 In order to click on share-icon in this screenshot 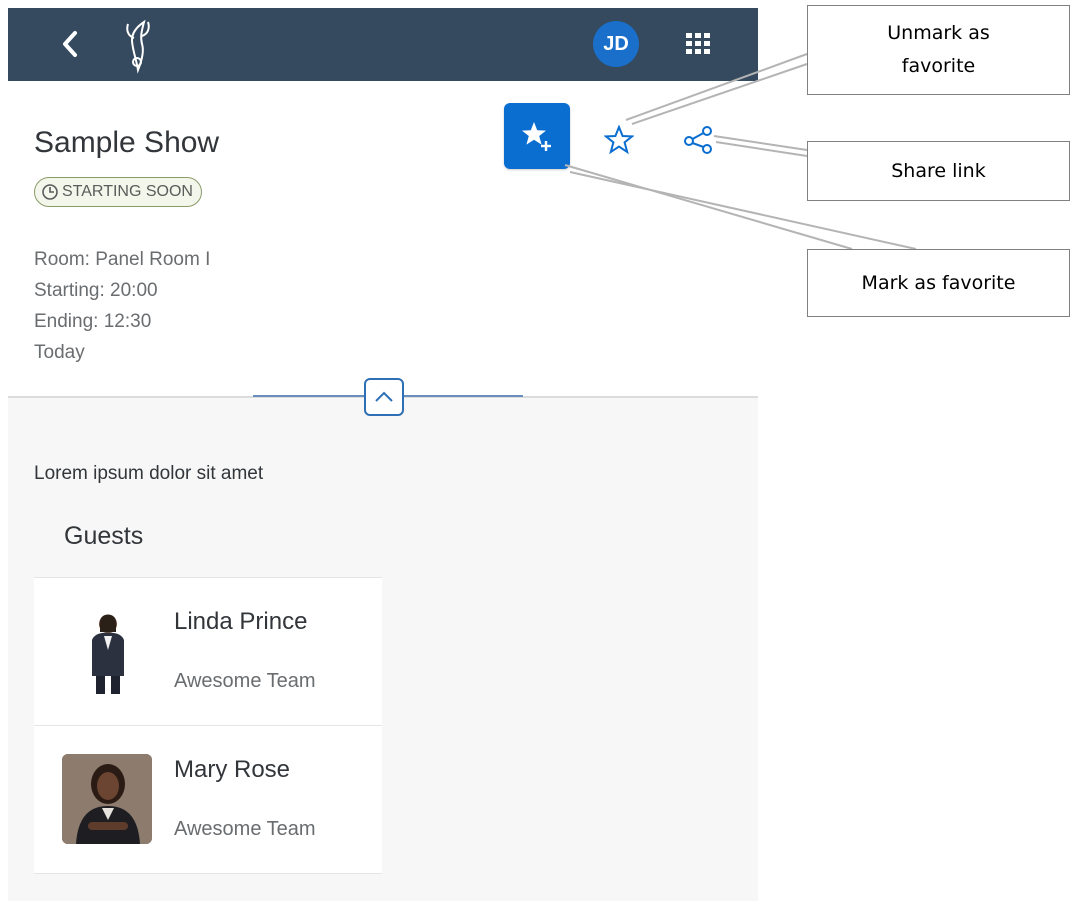, I will do `click(698, 140)`.